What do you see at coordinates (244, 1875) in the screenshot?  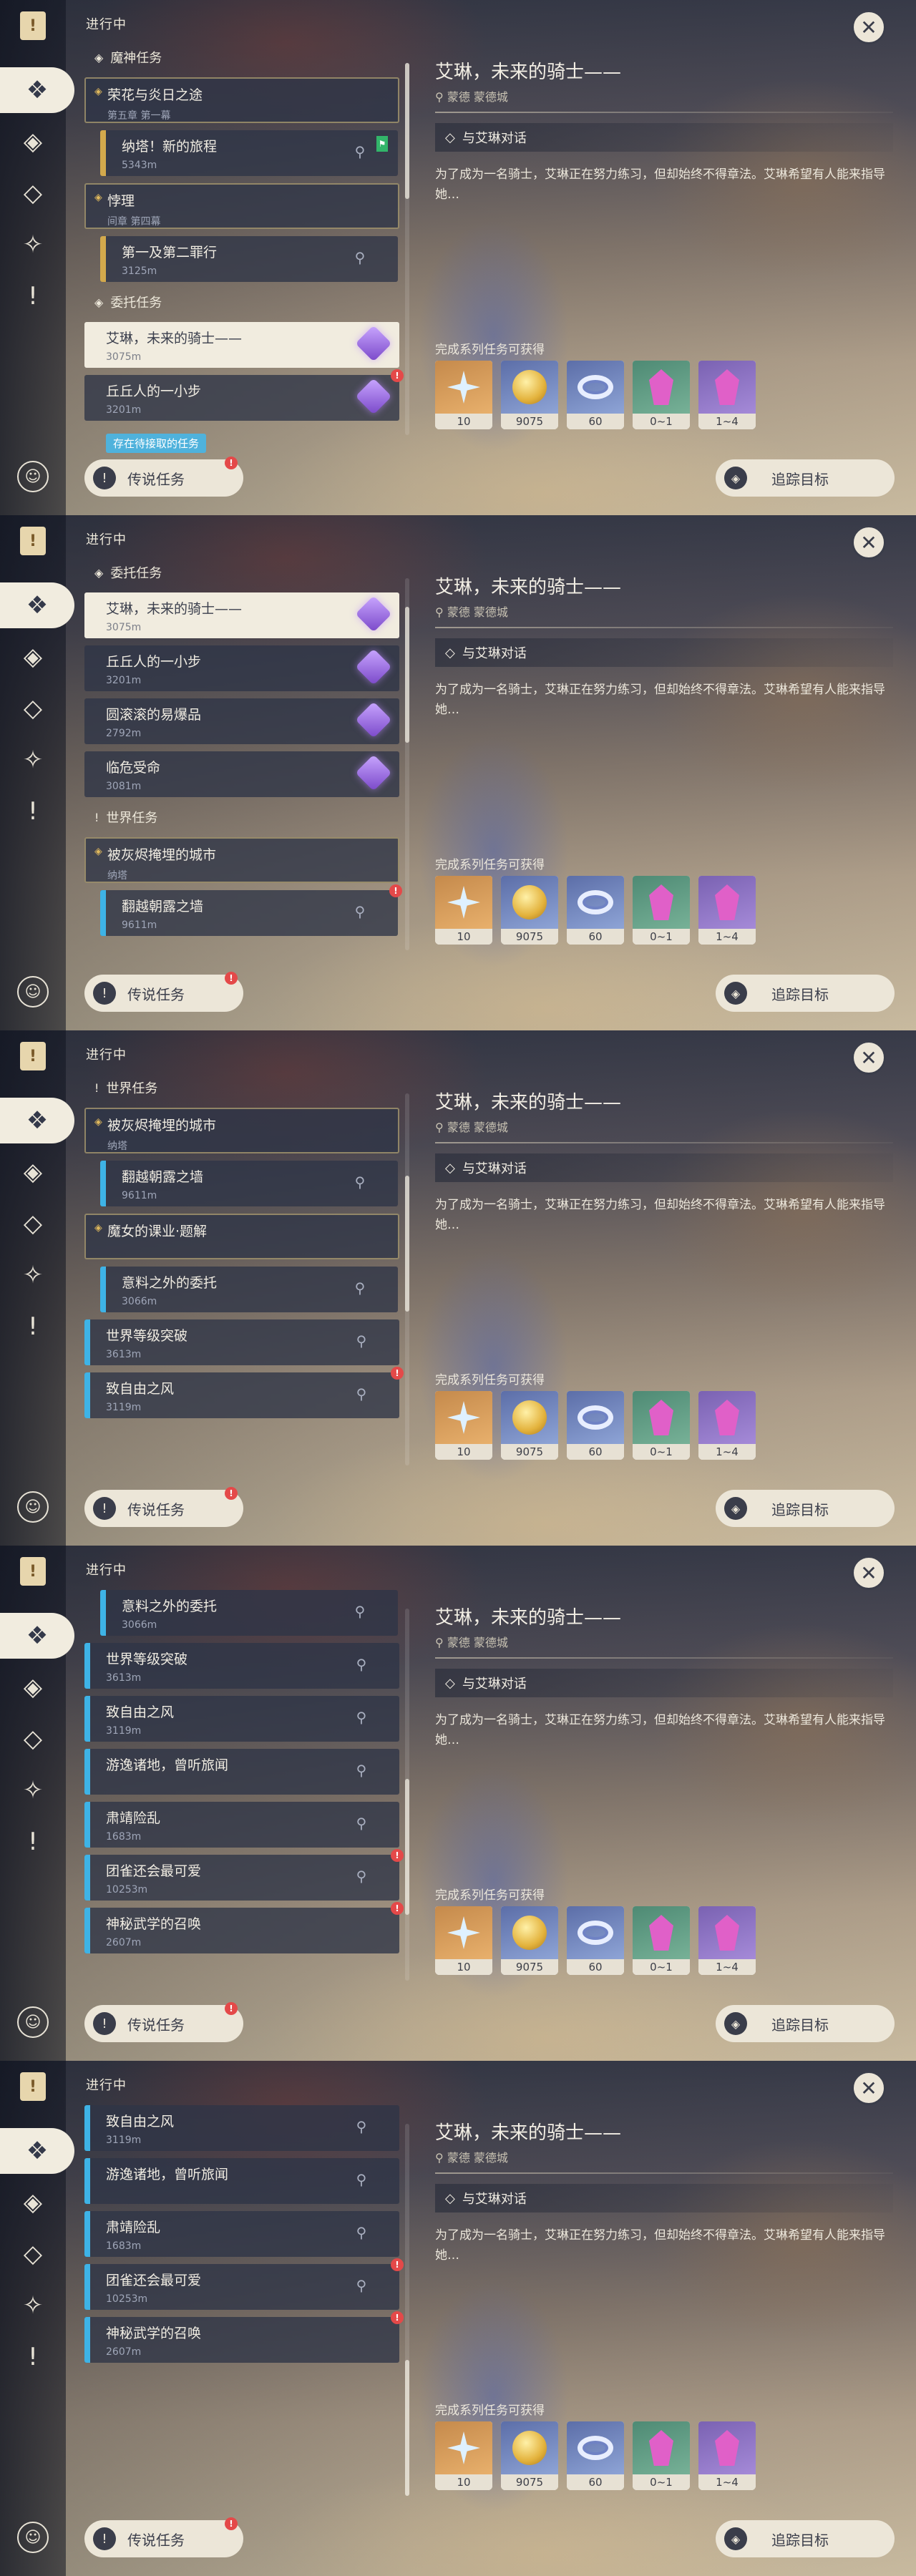 I see `quest-card: 团雀还会最可爱 10253m ⚲!` at bounding box center [244, 1875].